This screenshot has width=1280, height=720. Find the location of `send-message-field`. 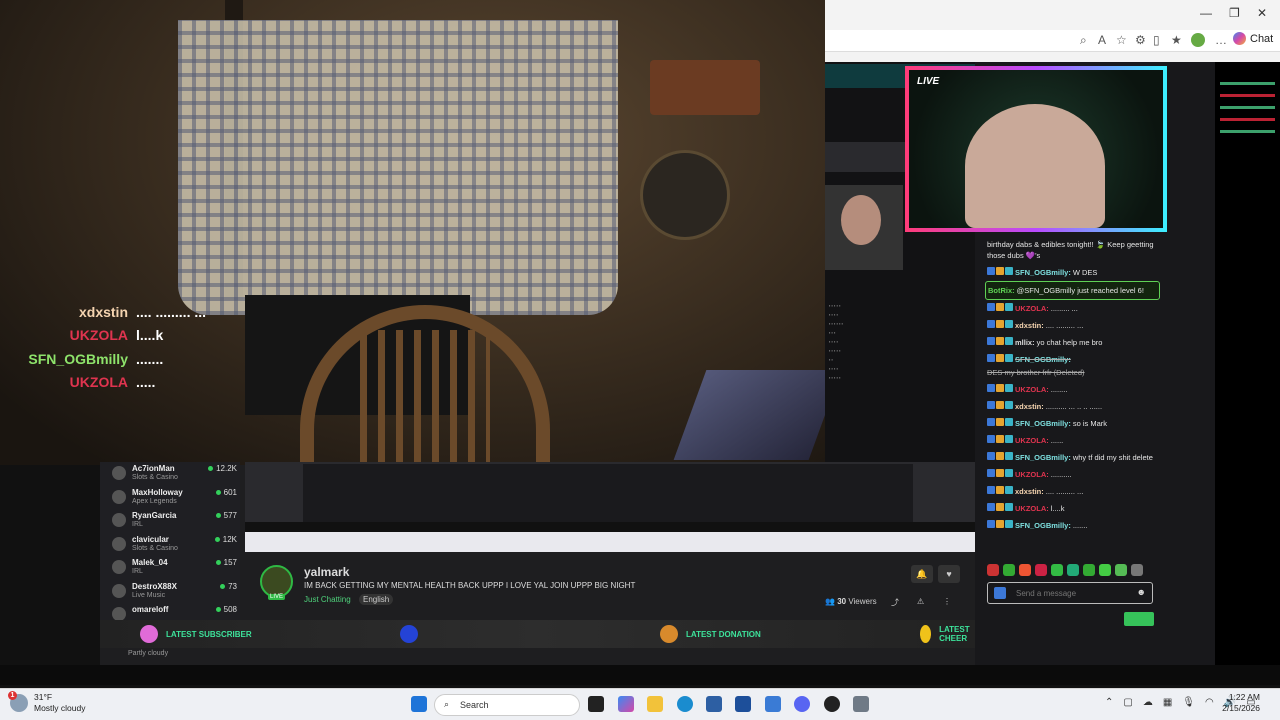

send-message-field is located at coordinates (1076, 593).